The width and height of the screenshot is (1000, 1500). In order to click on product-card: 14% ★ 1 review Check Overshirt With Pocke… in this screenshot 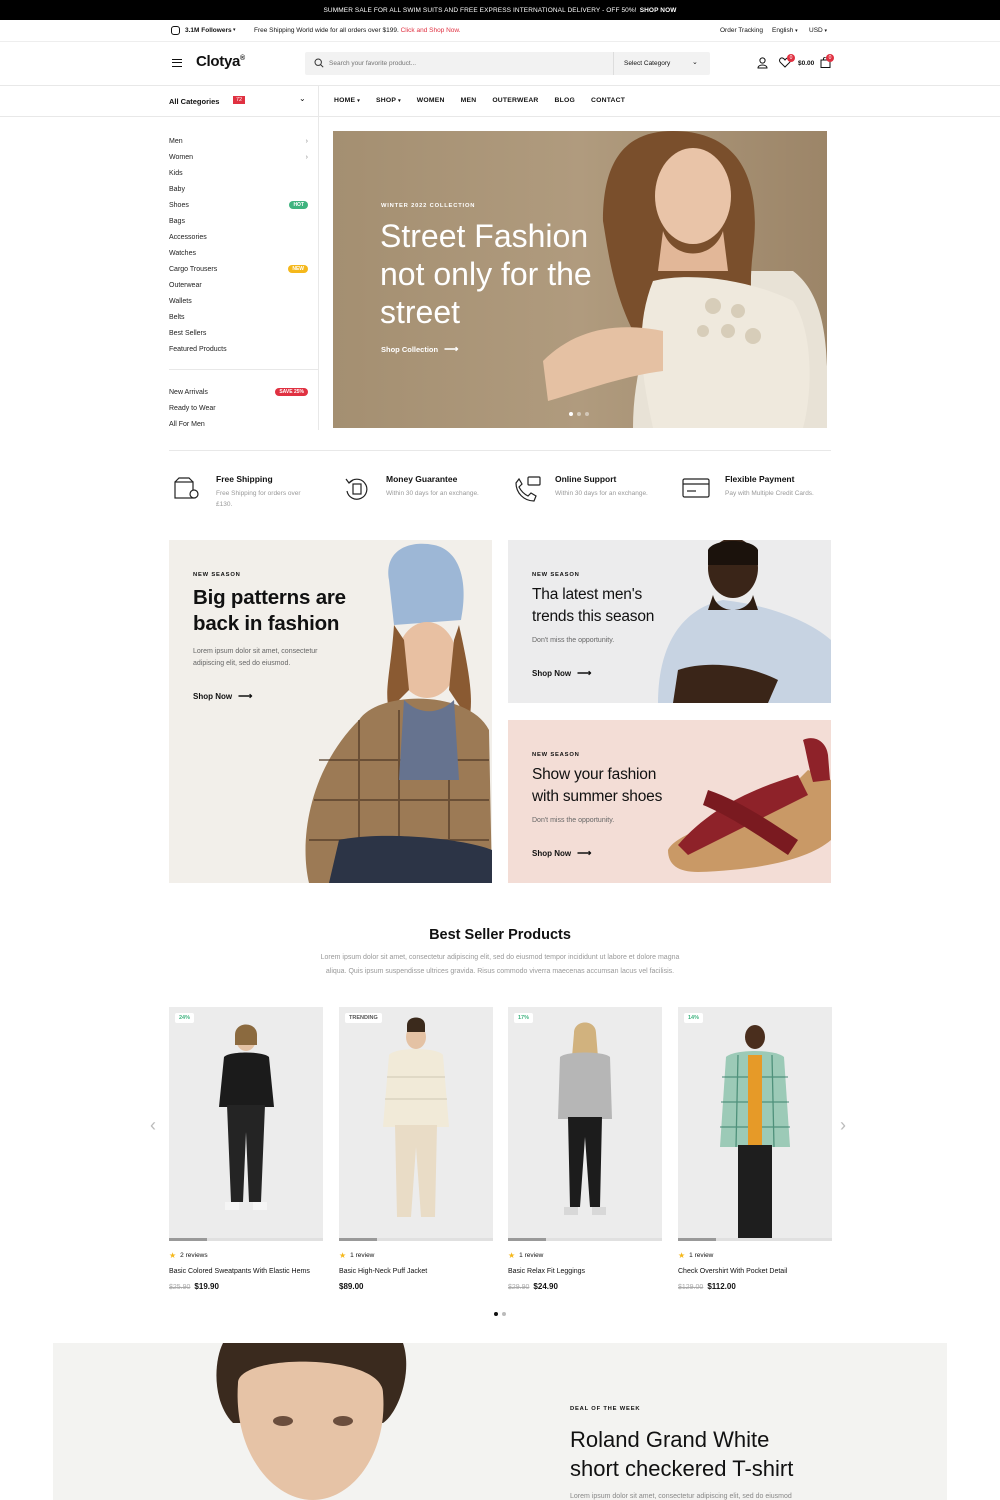, I will do `click(755, 1149)`.